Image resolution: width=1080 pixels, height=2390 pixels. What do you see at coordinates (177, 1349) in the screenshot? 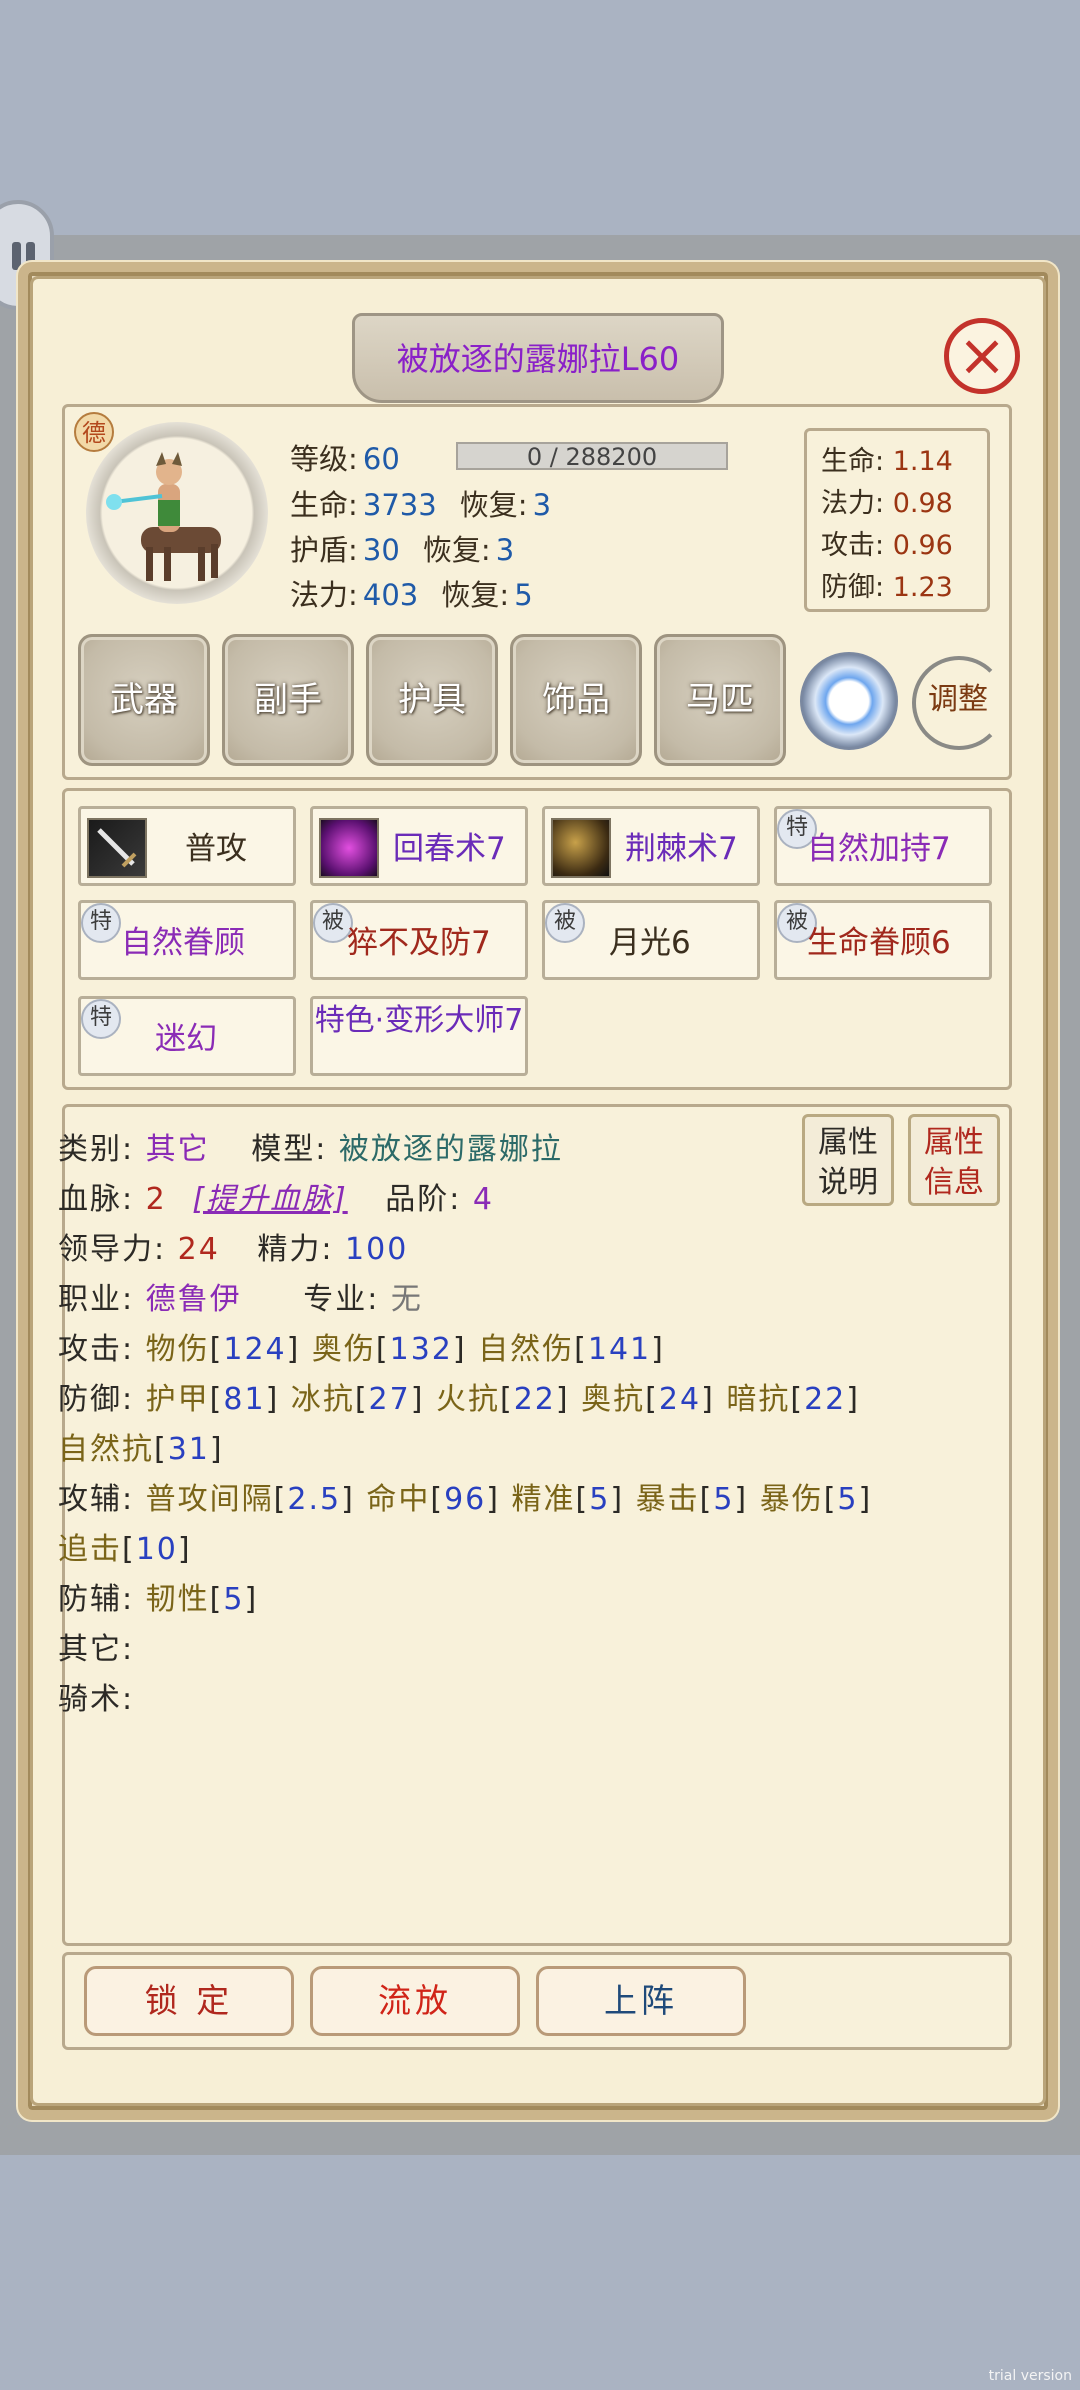
I see `stat-name: 物伤` at bounding box center [177, 1349].